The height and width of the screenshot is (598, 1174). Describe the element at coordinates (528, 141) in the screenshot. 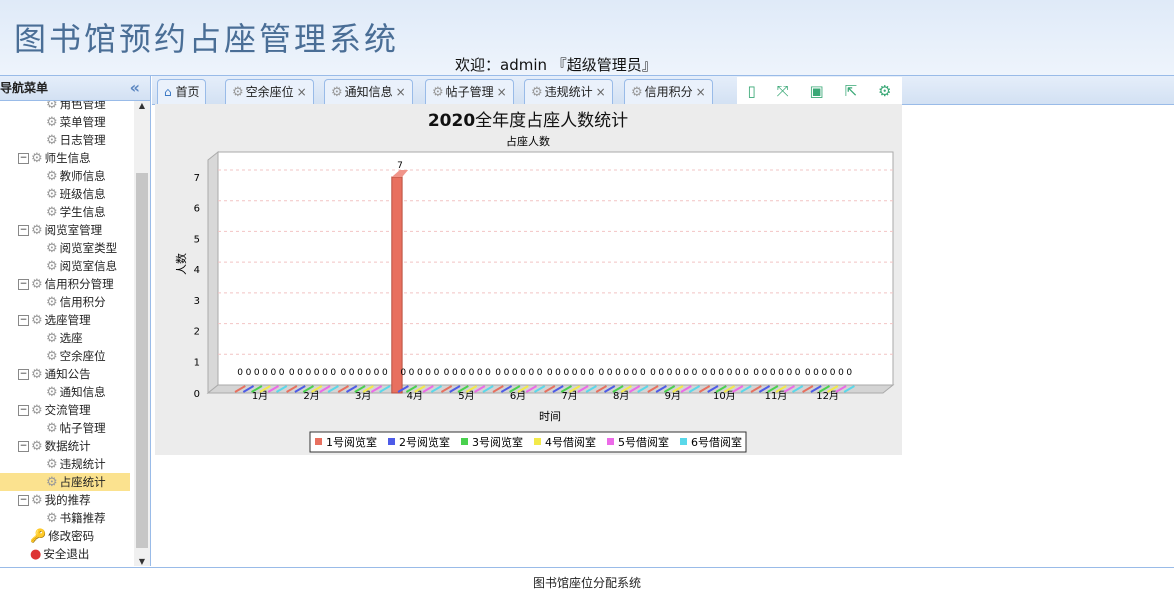

I see `chart-subtitle: 占座人数` at that location.